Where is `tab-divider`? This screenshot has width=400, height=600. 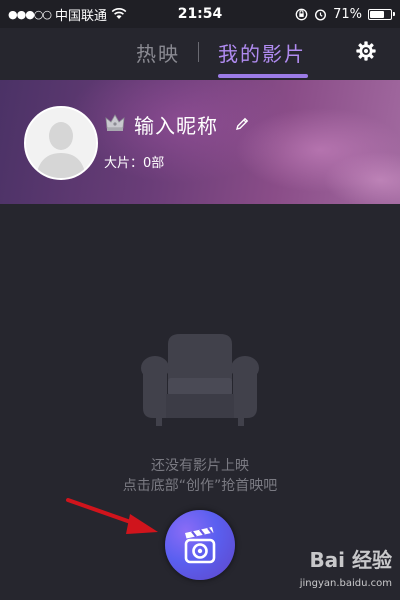 tab-divider is located at coordinates (198, 52).